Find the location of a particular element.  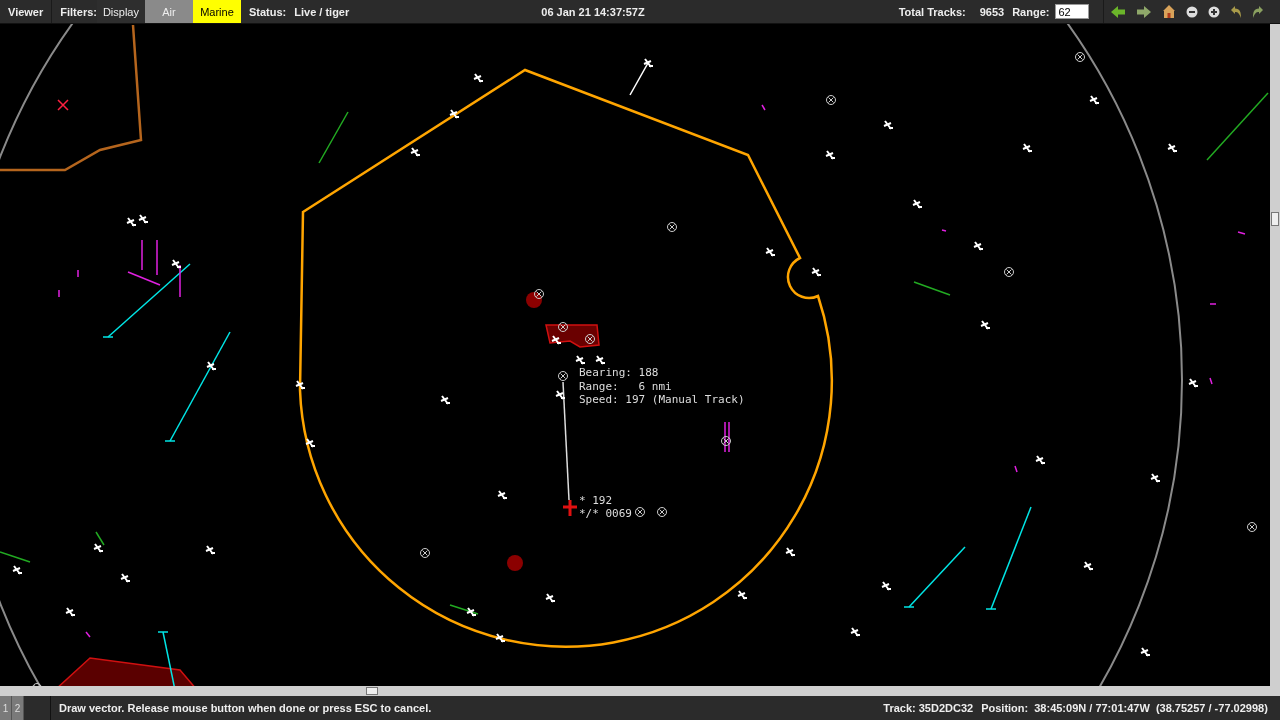

track-readout: Bearing: 188 is located at coordinates (619, 372).